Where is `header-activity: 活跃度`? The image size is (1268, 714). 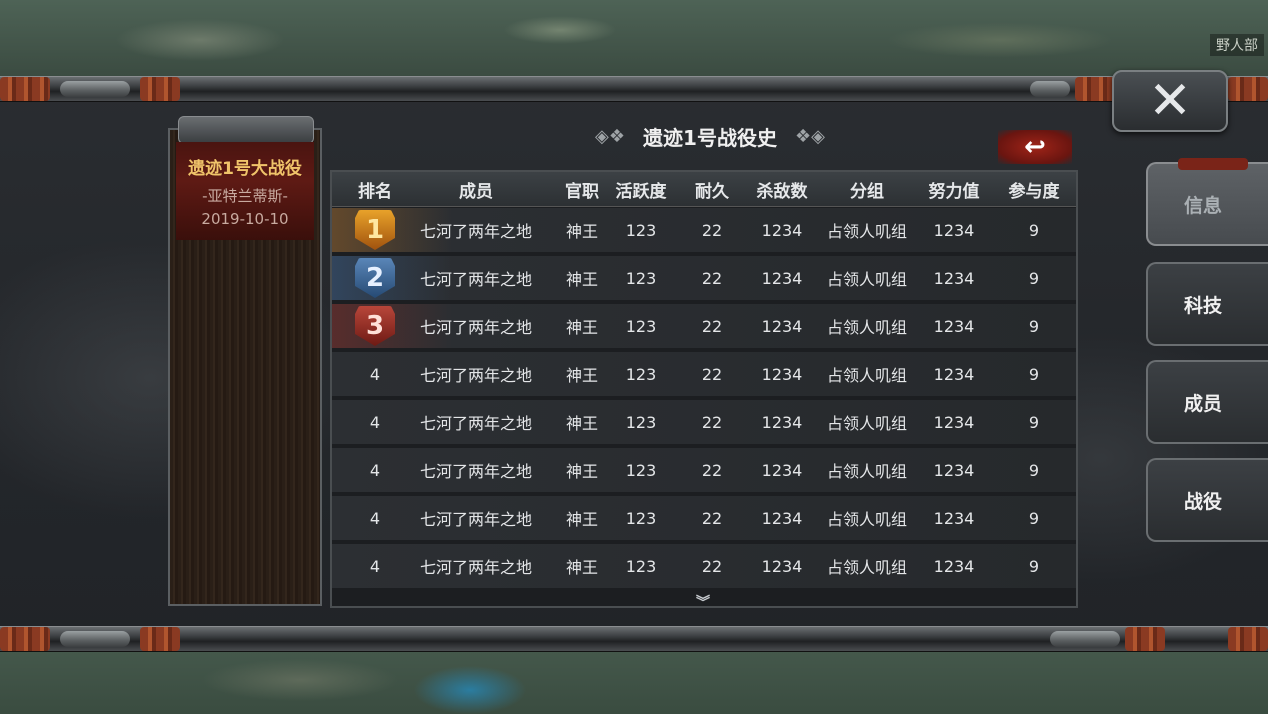 header-activity: 活跃度 is located at coordinates (641, 191).